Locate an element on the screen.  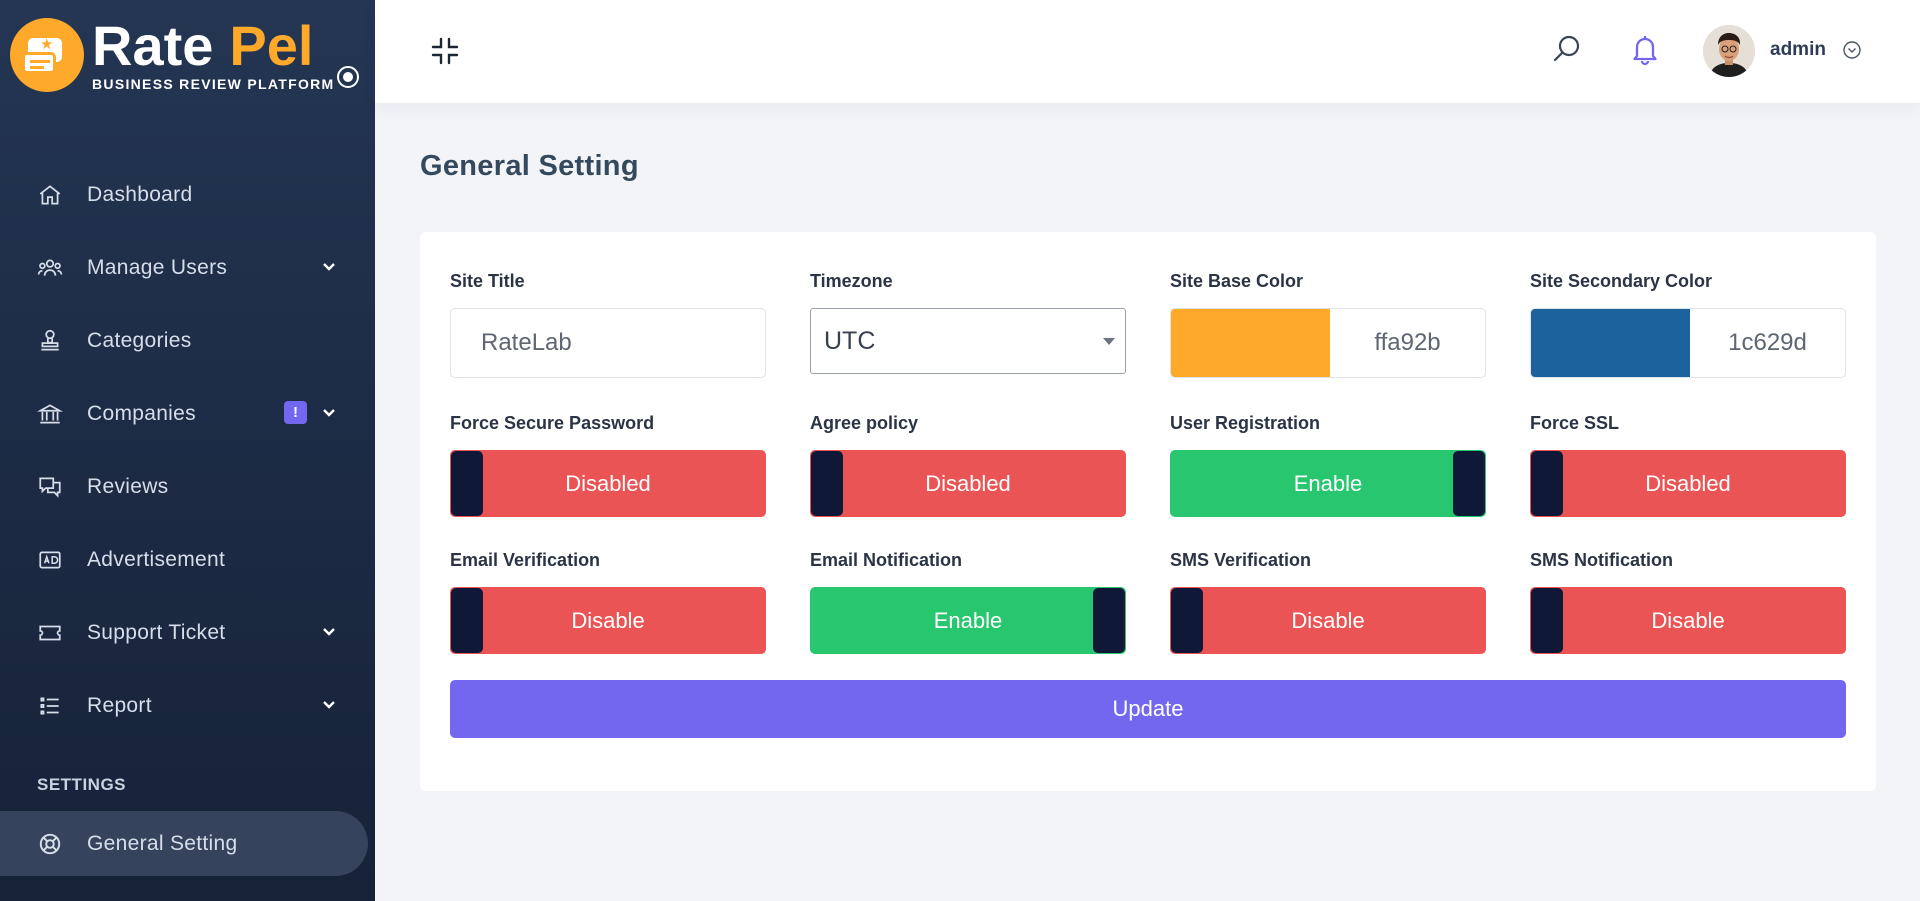
sidebar-item-label: Categories is located at coordinates (139, 340).